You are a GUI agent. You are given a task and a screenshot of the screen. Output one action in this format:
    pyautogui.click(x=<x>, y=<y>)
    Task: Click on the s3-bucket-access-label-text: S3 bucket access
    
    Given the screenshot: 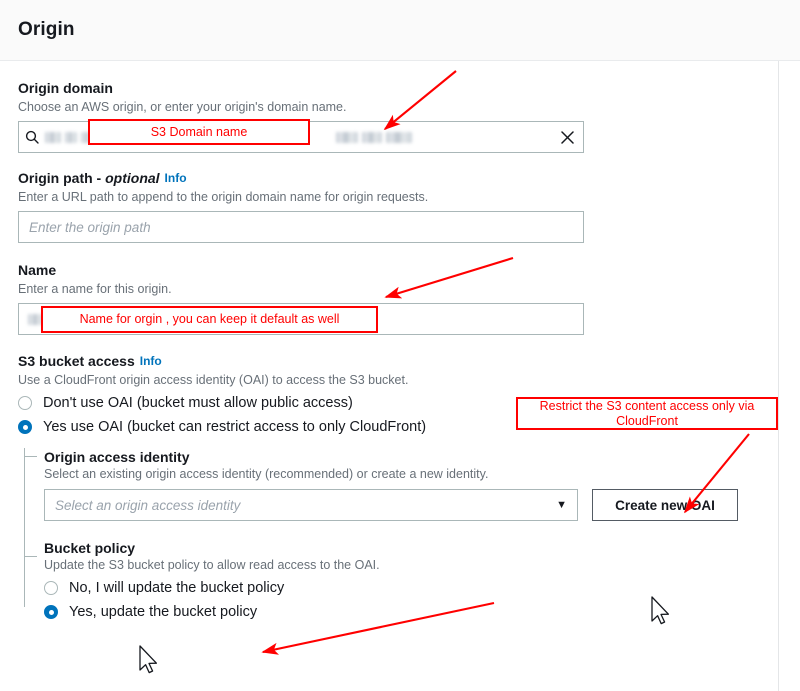 What is the action you would take?
    pyautogui.click(x=76, y=361)
    